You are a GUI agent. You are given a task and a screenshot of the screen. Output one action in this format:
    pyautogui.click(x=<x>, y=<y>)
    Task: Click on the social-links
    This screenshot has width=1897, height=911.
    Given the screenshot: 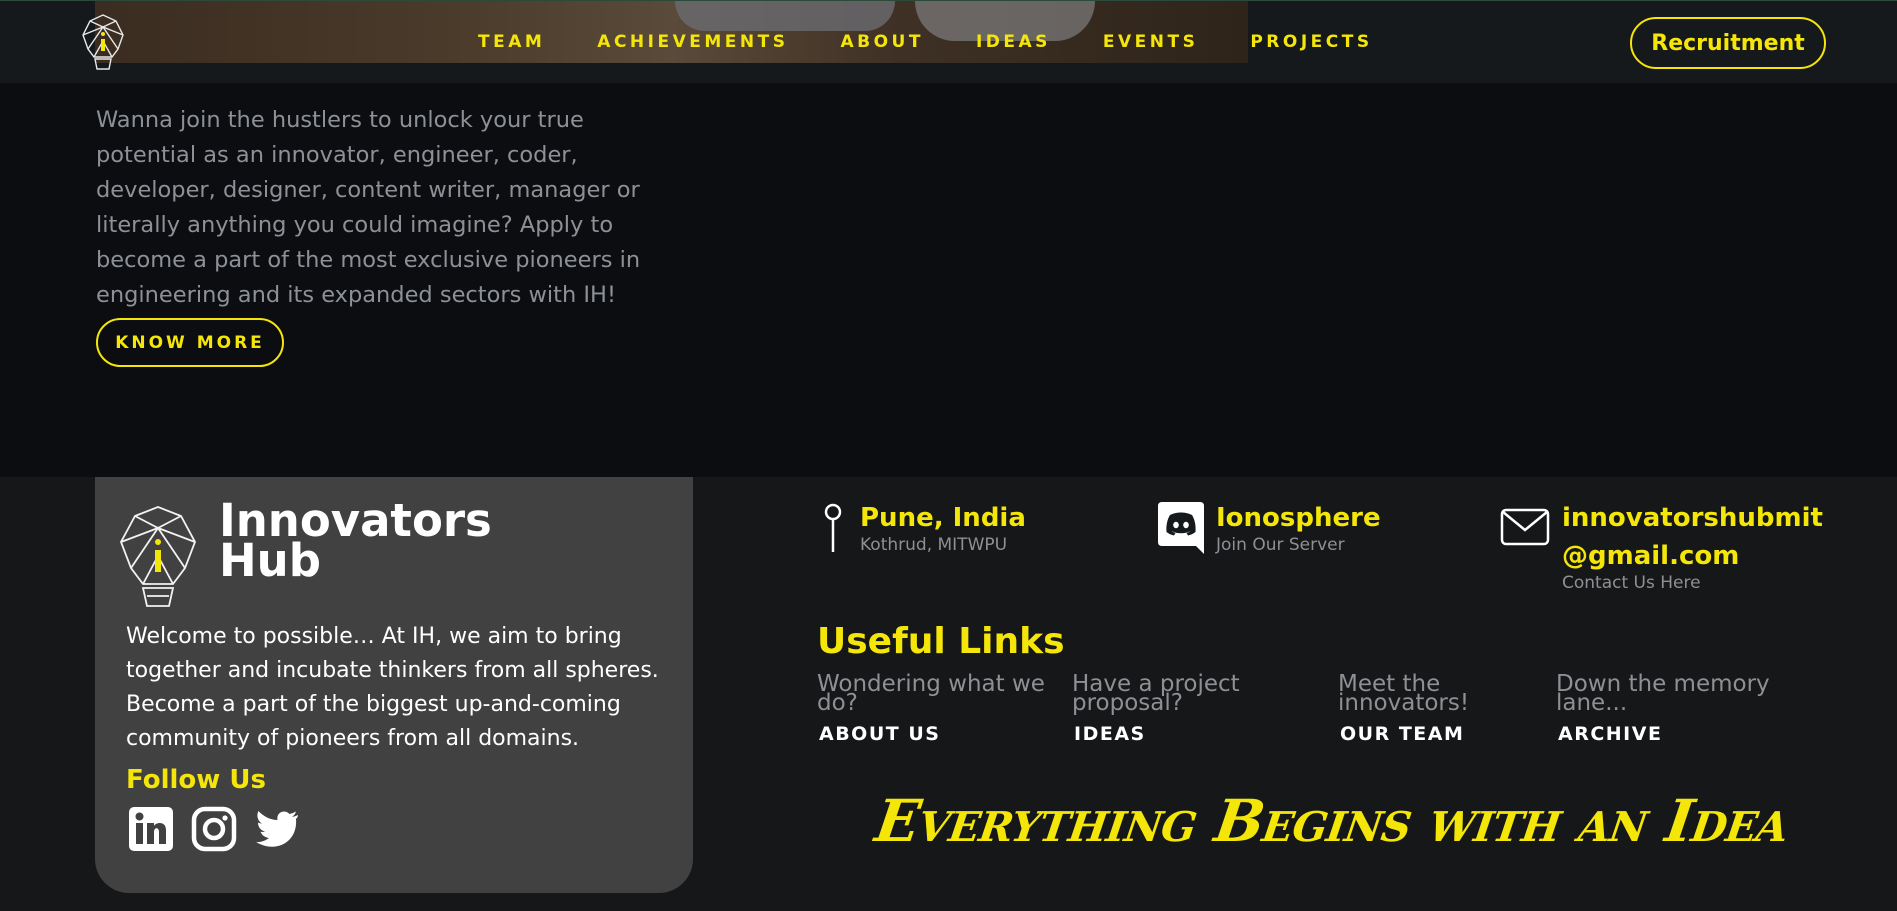 What is the action you would take?
    pyautogui.click(x=214, y=829)
    